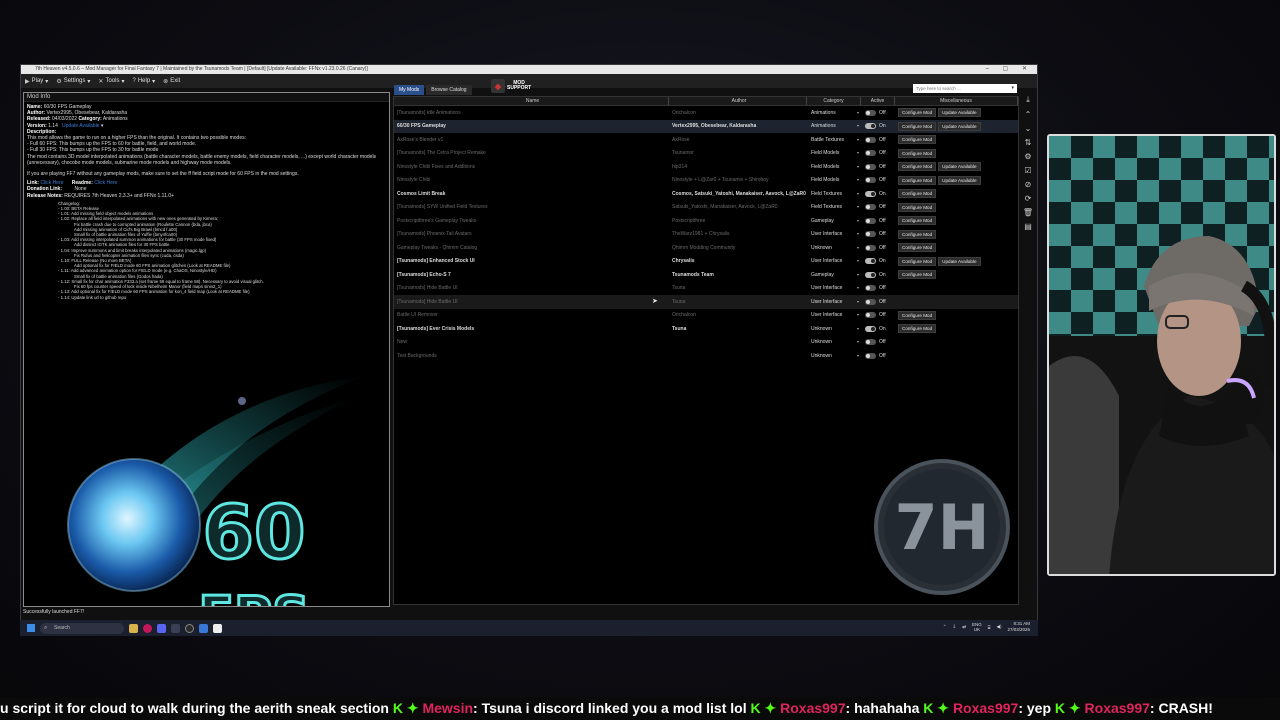  What do you see at coordinates (111, 81) in the screenshot?
I see `menu-tools: ✕ Tools ▾` at bounding box center [111, 81].